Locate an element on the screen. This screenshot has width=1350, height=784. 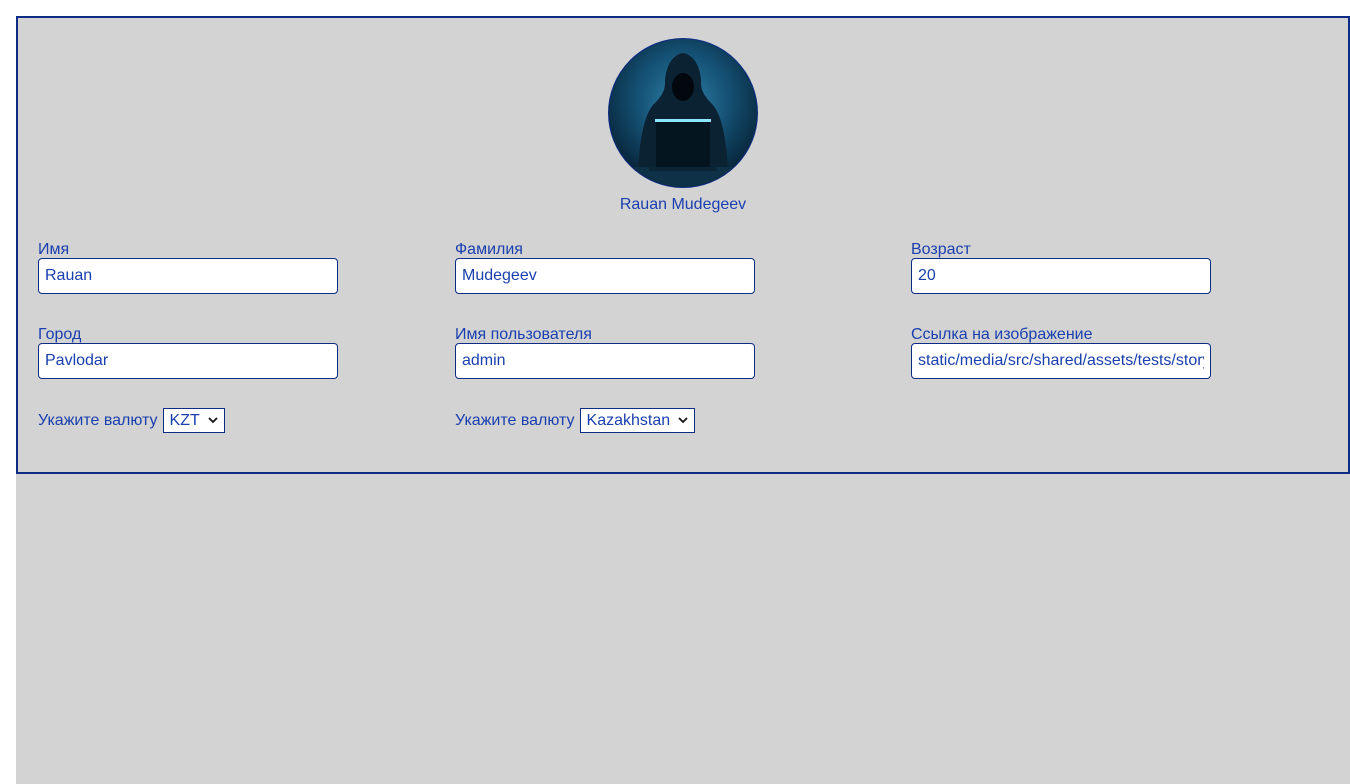
city-input is located at coordinates (188, 361).